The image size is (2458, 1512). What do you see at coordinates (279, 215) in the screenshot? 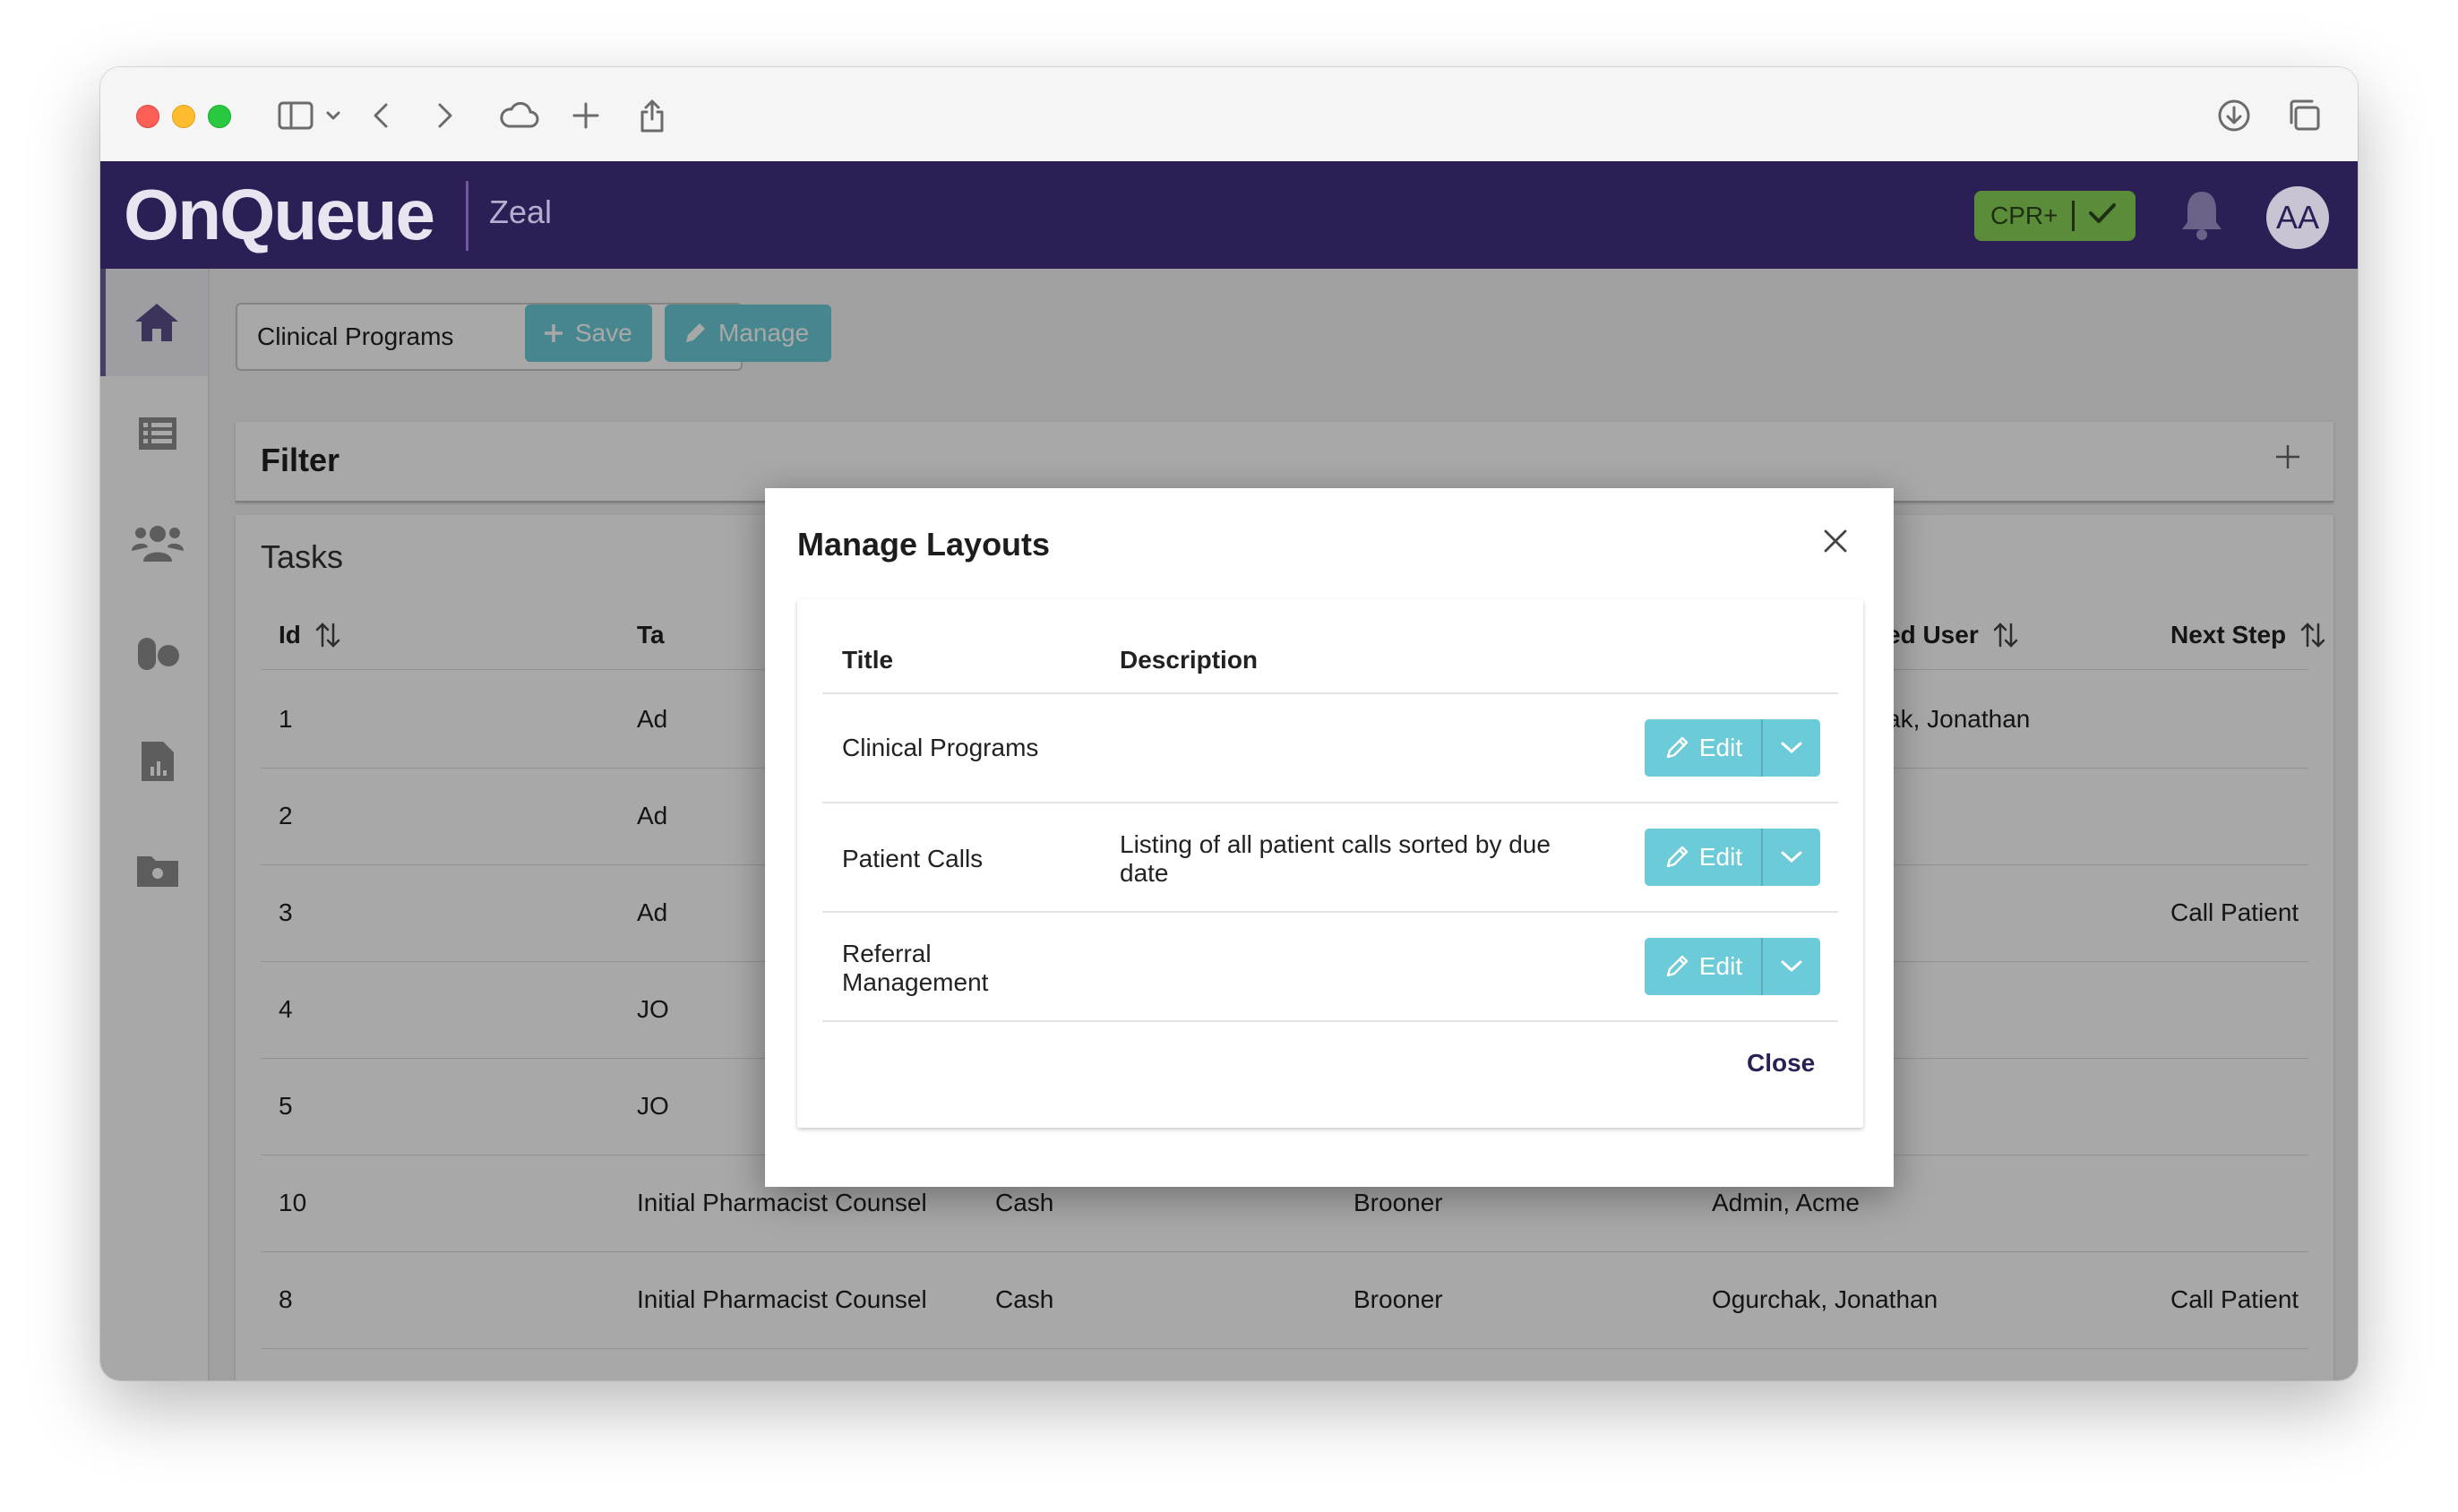
I see `app-logo: OnQueue` at bounding box center [279, 215].